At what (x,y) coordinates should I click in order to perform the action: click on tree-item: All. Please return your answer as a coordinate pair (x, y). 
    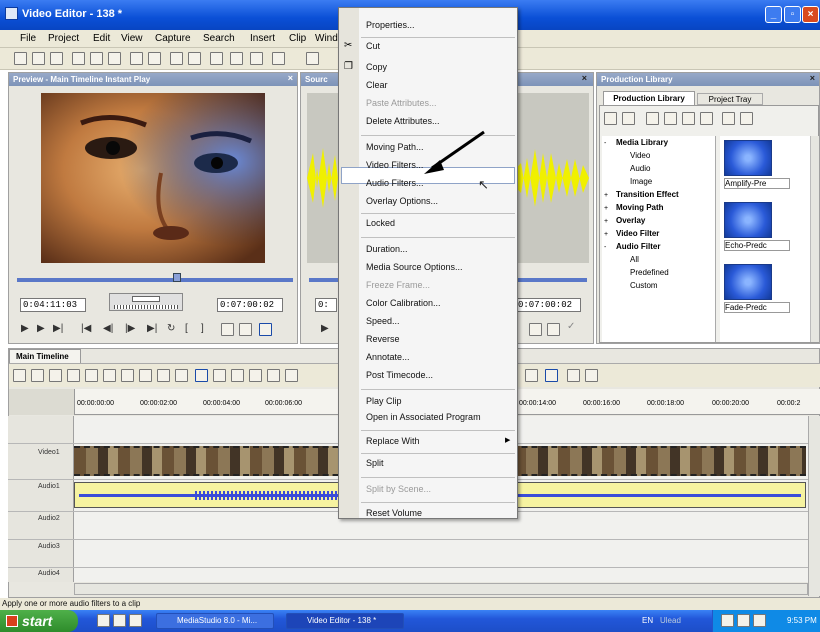
    Looking at the image, I should click on (621, 259).